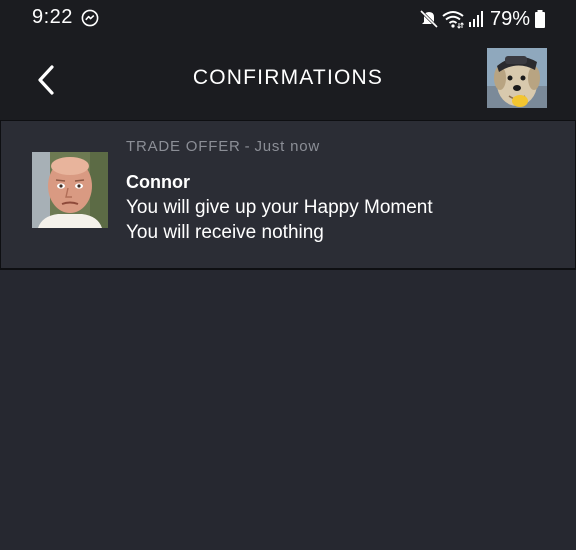  I want to click on status-icons: 79%, so click(482, 19).